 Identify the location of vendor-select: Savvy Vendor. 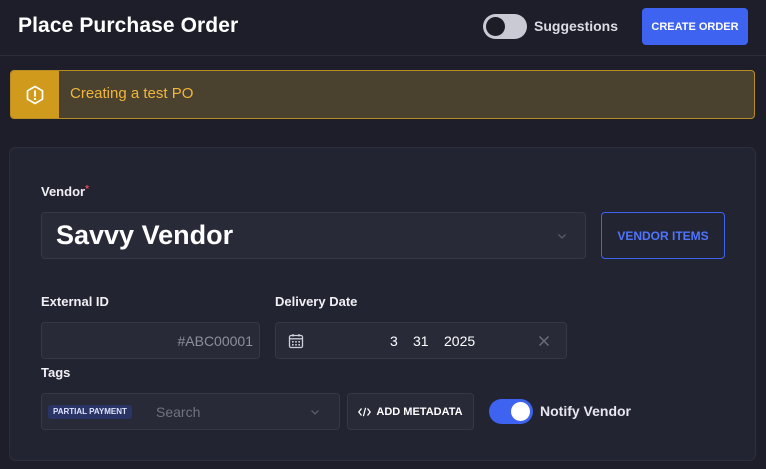
(313, 235).